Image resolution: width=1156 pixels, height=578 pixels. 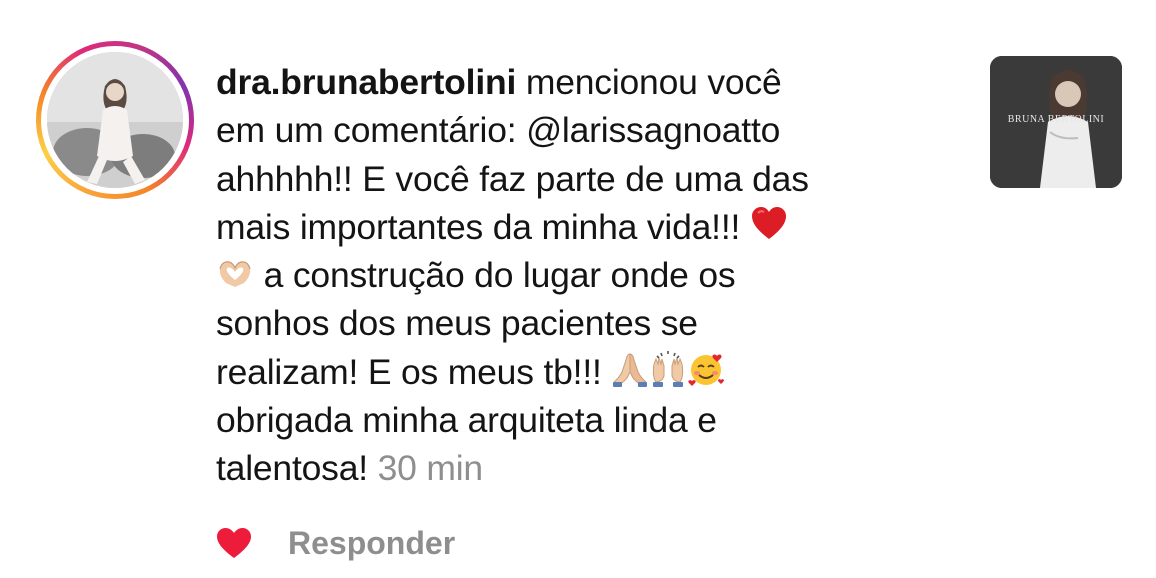 I want to click on raising-hands-emoji-icon, so click(x=668, y=369).